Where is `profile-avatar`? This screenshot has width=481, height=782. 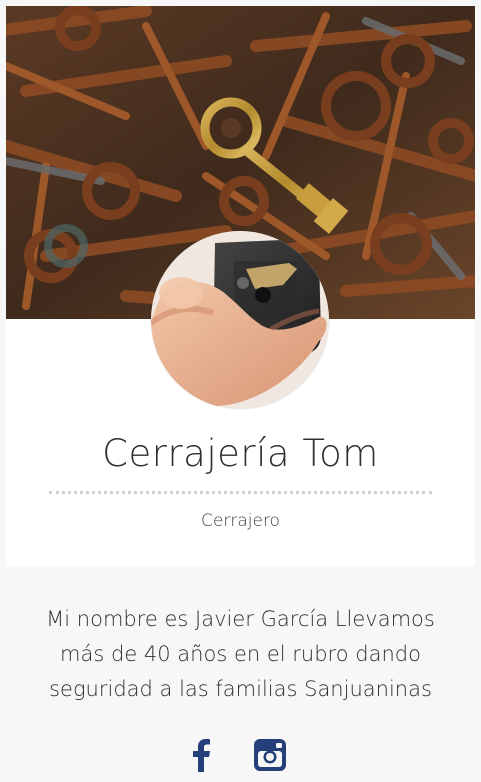
profile-avatar is located at coordinates (240, 320).